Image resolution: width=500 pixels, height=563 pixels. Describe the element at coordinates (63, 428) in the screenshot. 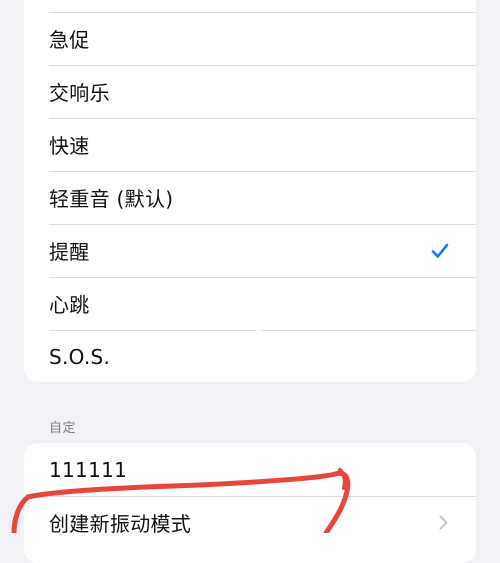

I see `section-header-custom: 自定` at that location.